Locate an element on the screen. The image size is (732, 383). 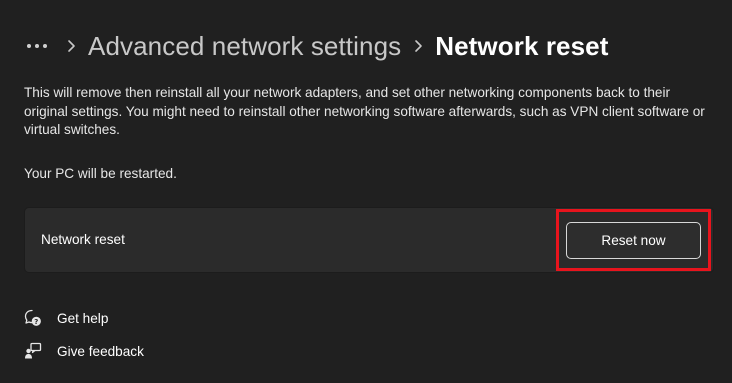
feedback-icon is located at coordinates (33, 351).